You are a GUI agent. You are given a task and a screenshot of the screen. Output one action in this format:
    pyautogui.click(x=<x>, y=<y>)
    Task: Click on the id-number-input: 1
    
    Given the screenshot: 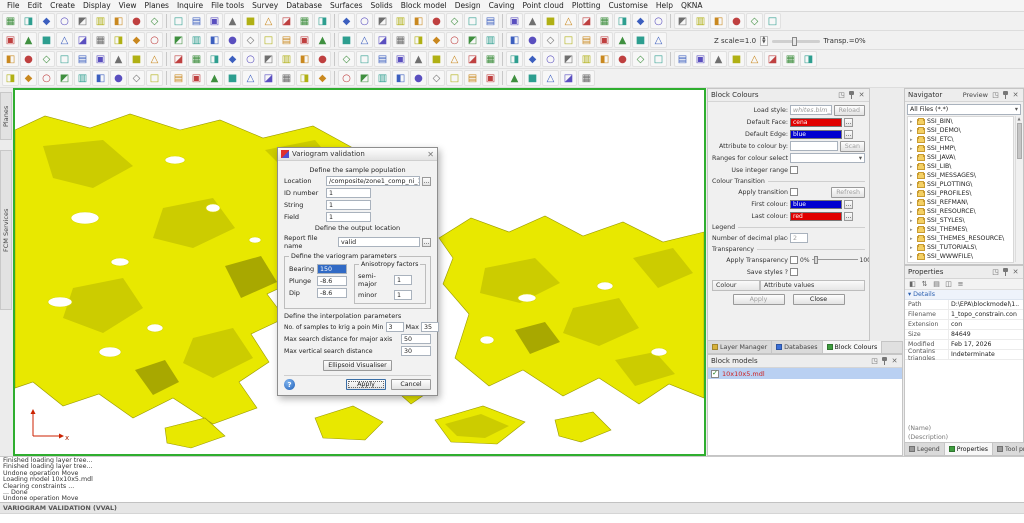 What is the action you would take?
    pyautogui.click(x=348, y=193)
    